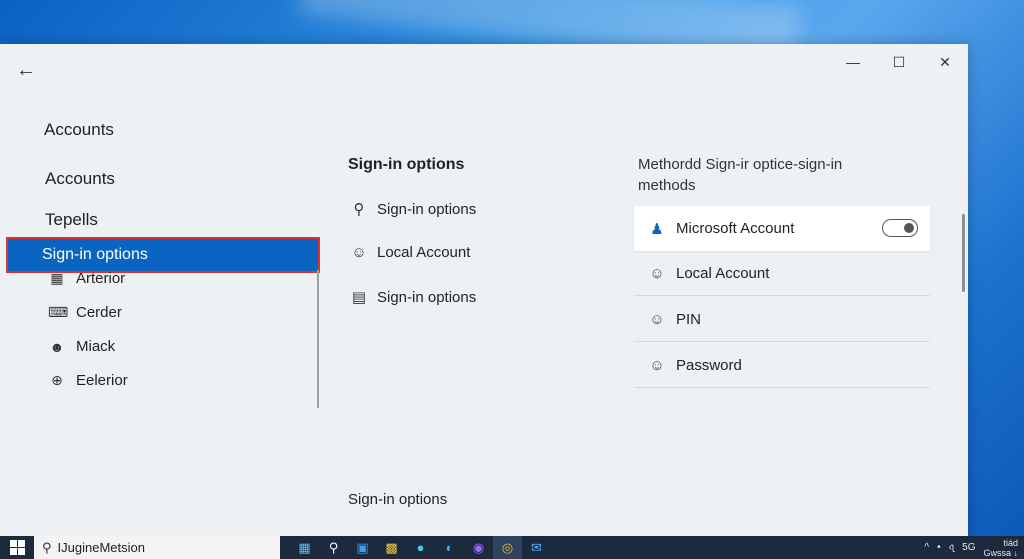 This screenshot has height=559, width=1024. Describe the element at coordinates (853, 62) in the screenshot. I see `minimize-icon: —` at that location.